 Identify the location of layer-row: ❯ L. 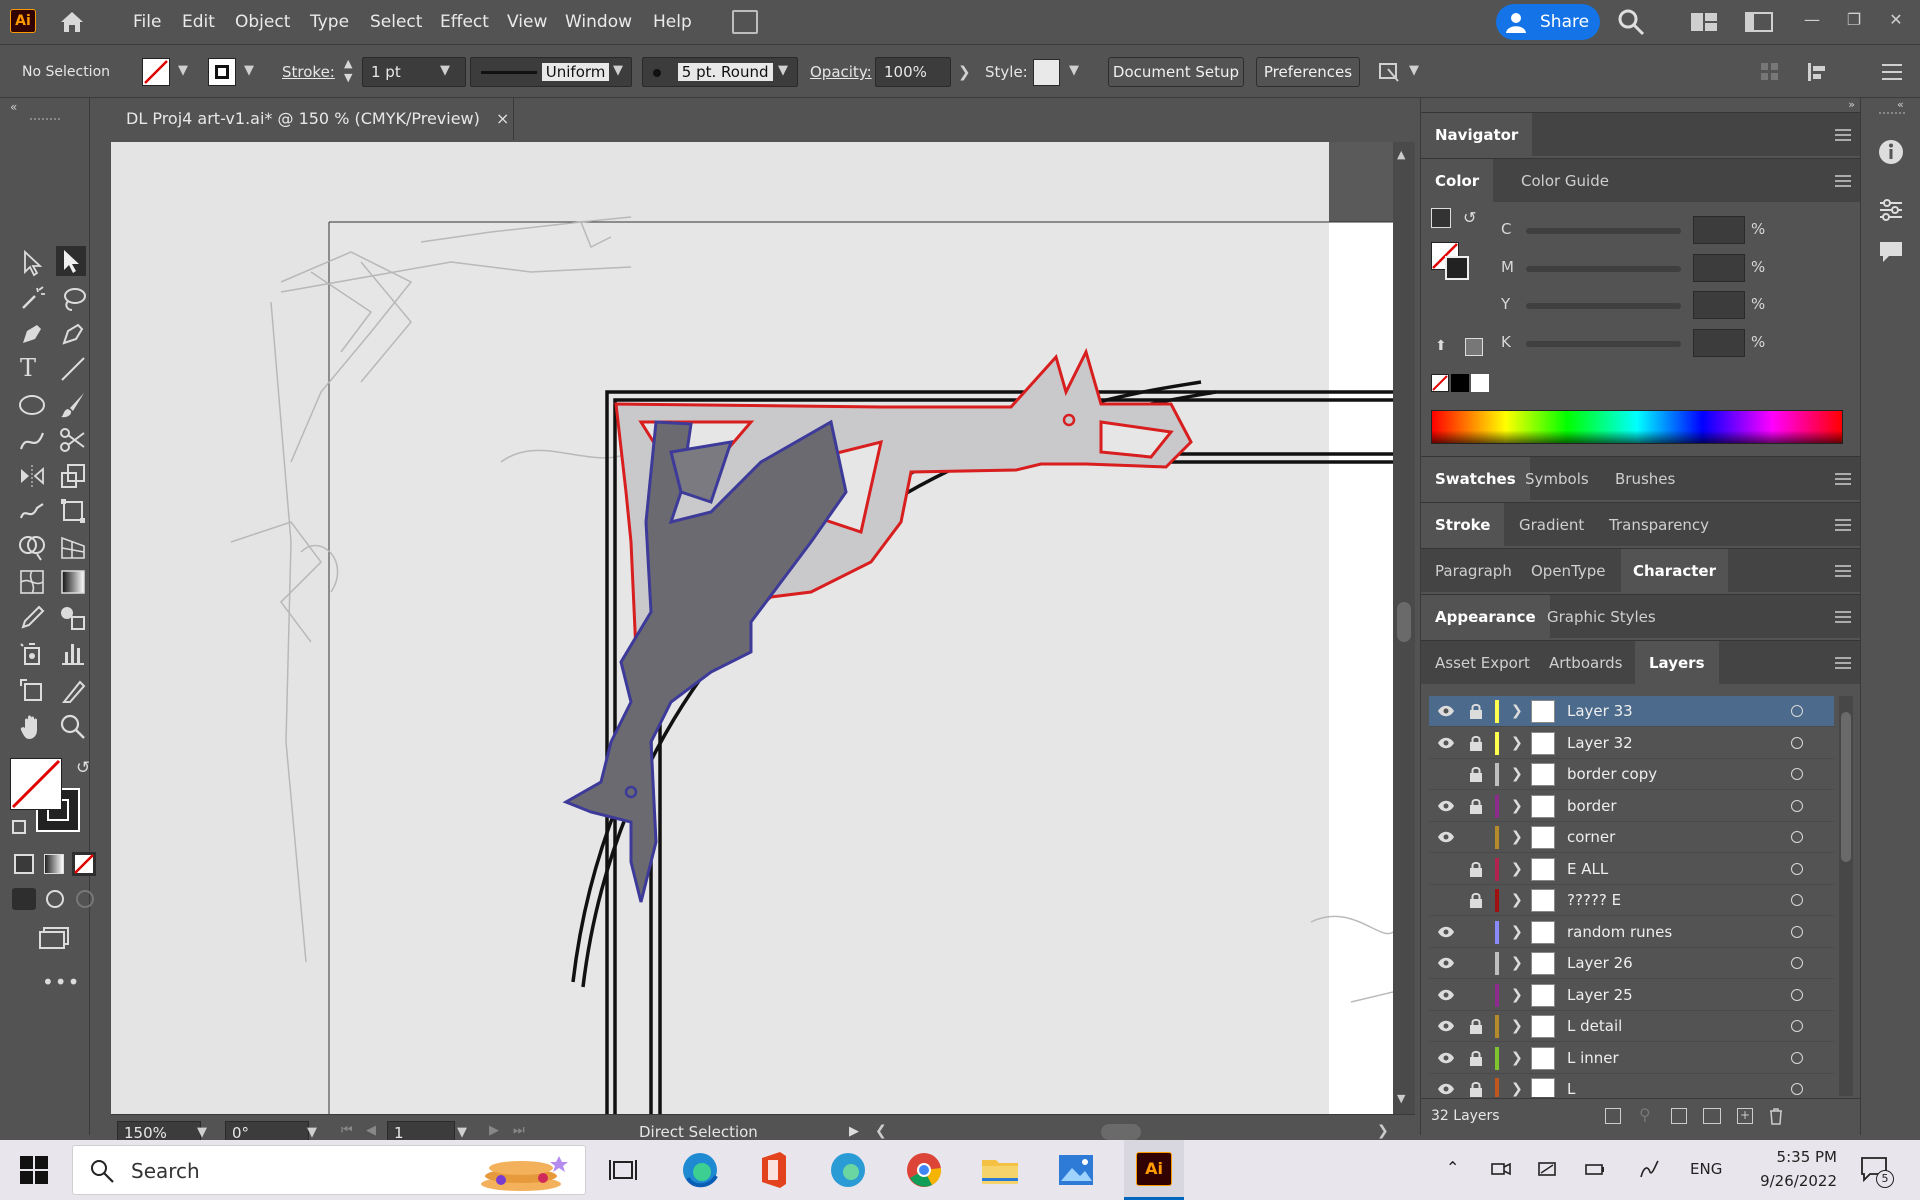
(1631, 1085).